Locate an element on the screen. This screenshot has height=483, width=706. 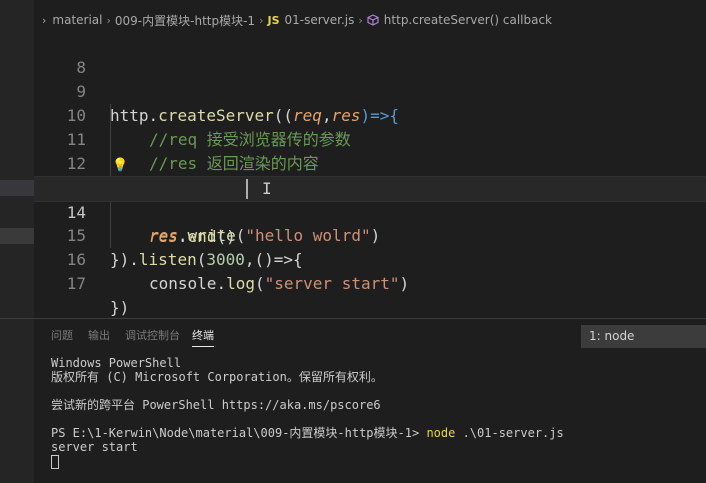
symbol-method-icon is located at coordinates (373, 20).